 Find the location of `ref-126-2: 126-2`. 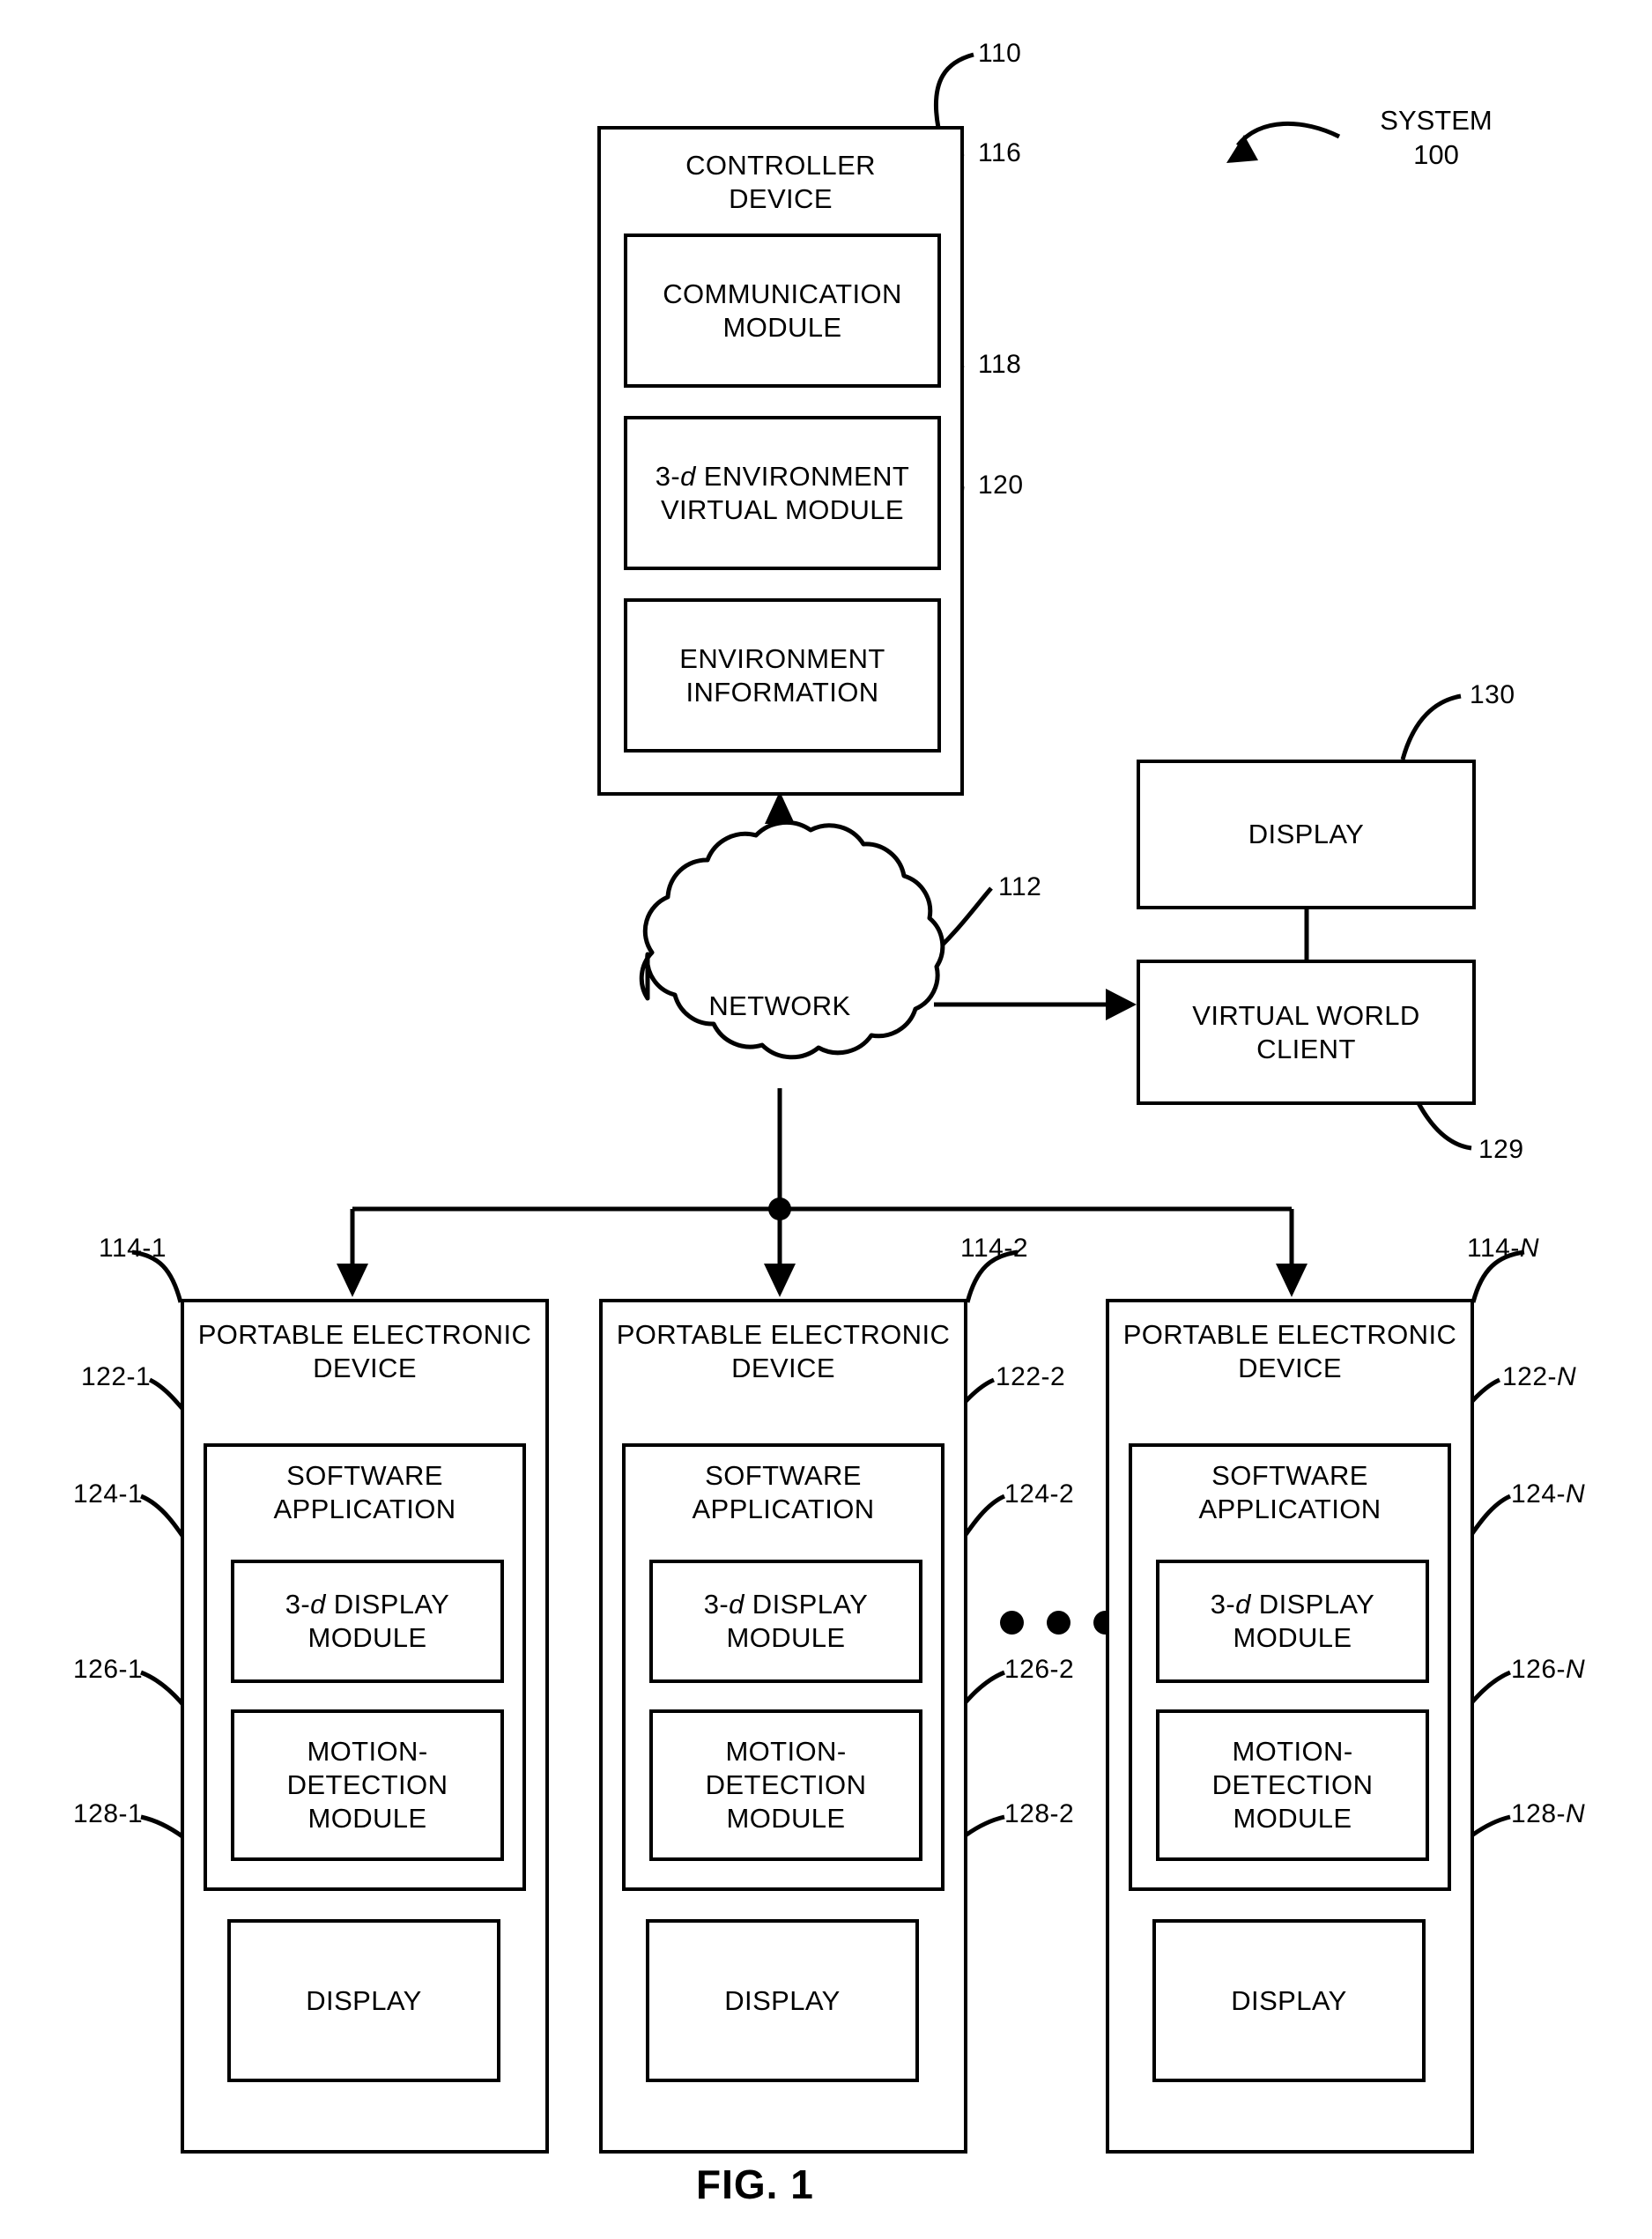

ref-126-2: 126-2 is located at coordinates (1039, 1669).